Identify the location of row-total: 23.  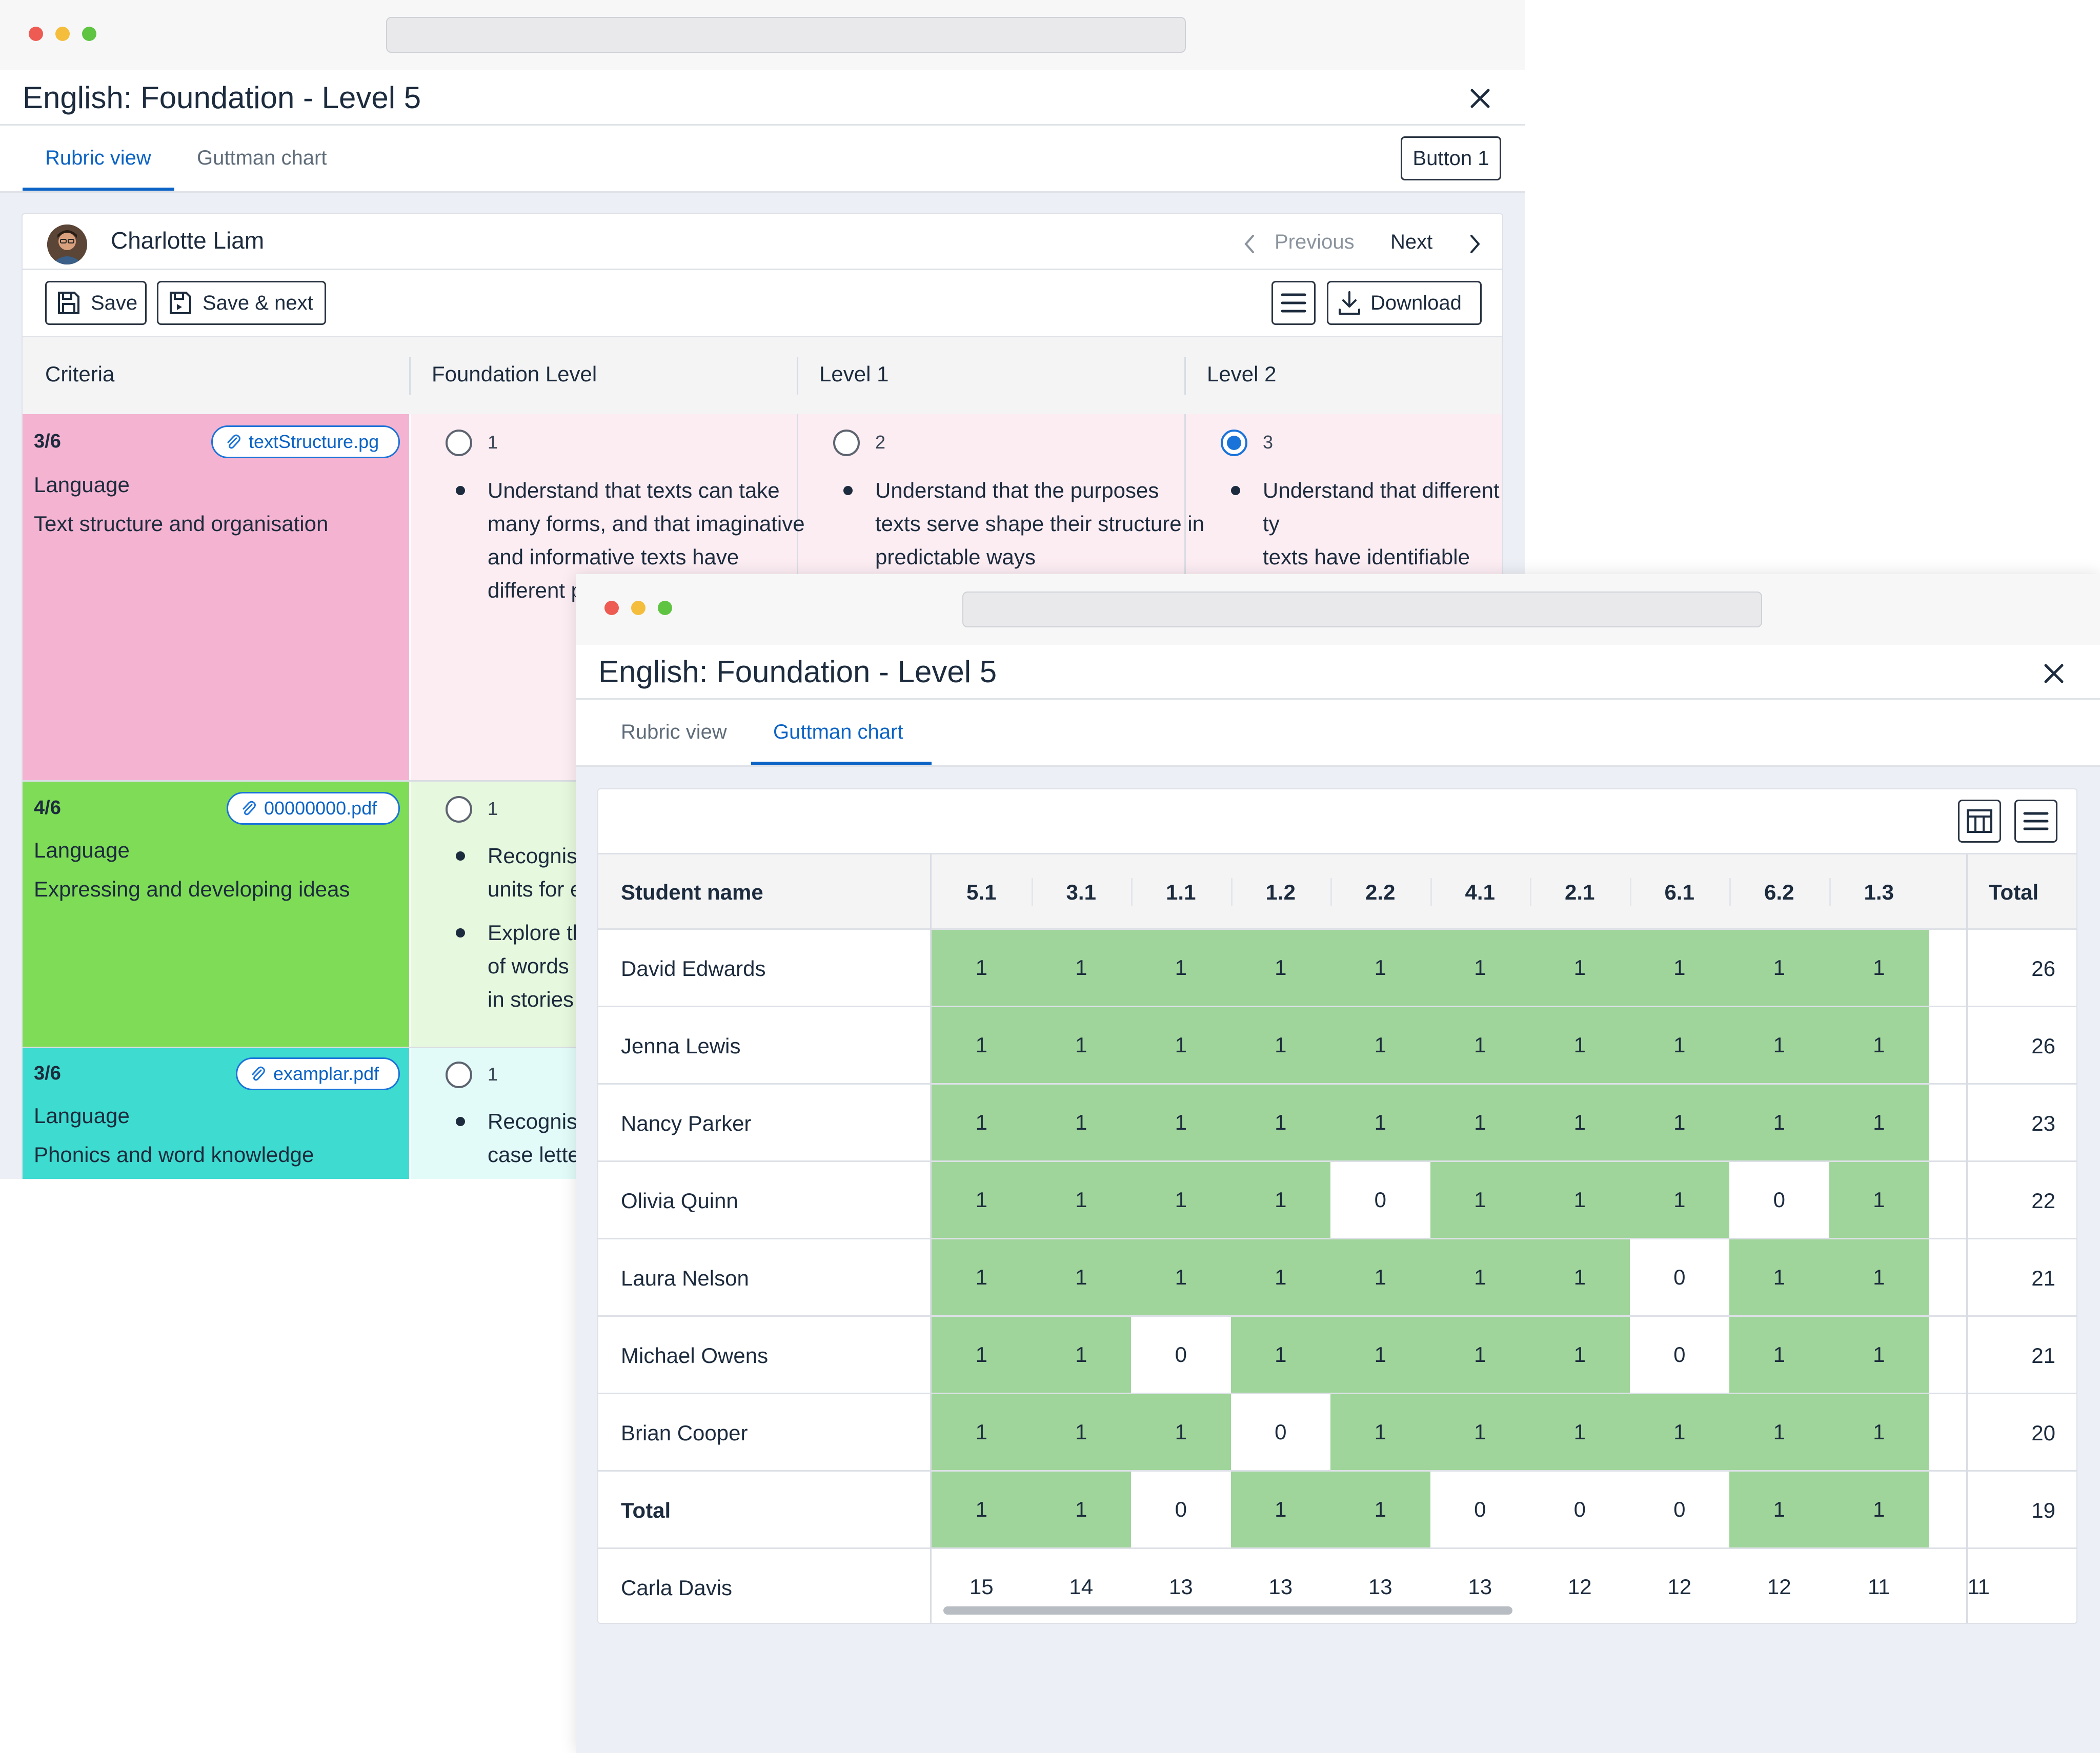
(2043, 1123).